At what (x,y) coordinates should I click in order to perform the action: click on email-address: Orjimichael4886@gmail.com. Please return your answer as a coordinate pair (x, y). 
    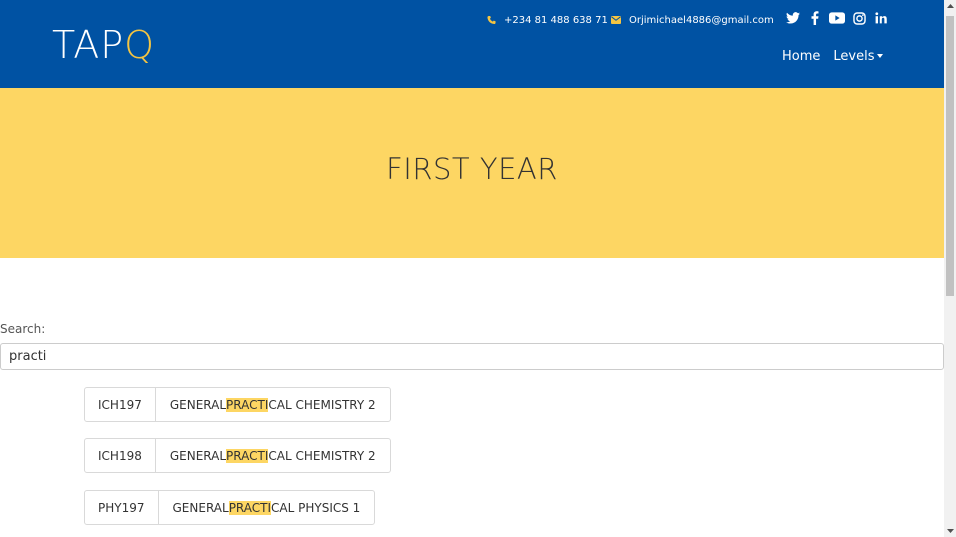
    Looking at the image, I should click on (701, 20).